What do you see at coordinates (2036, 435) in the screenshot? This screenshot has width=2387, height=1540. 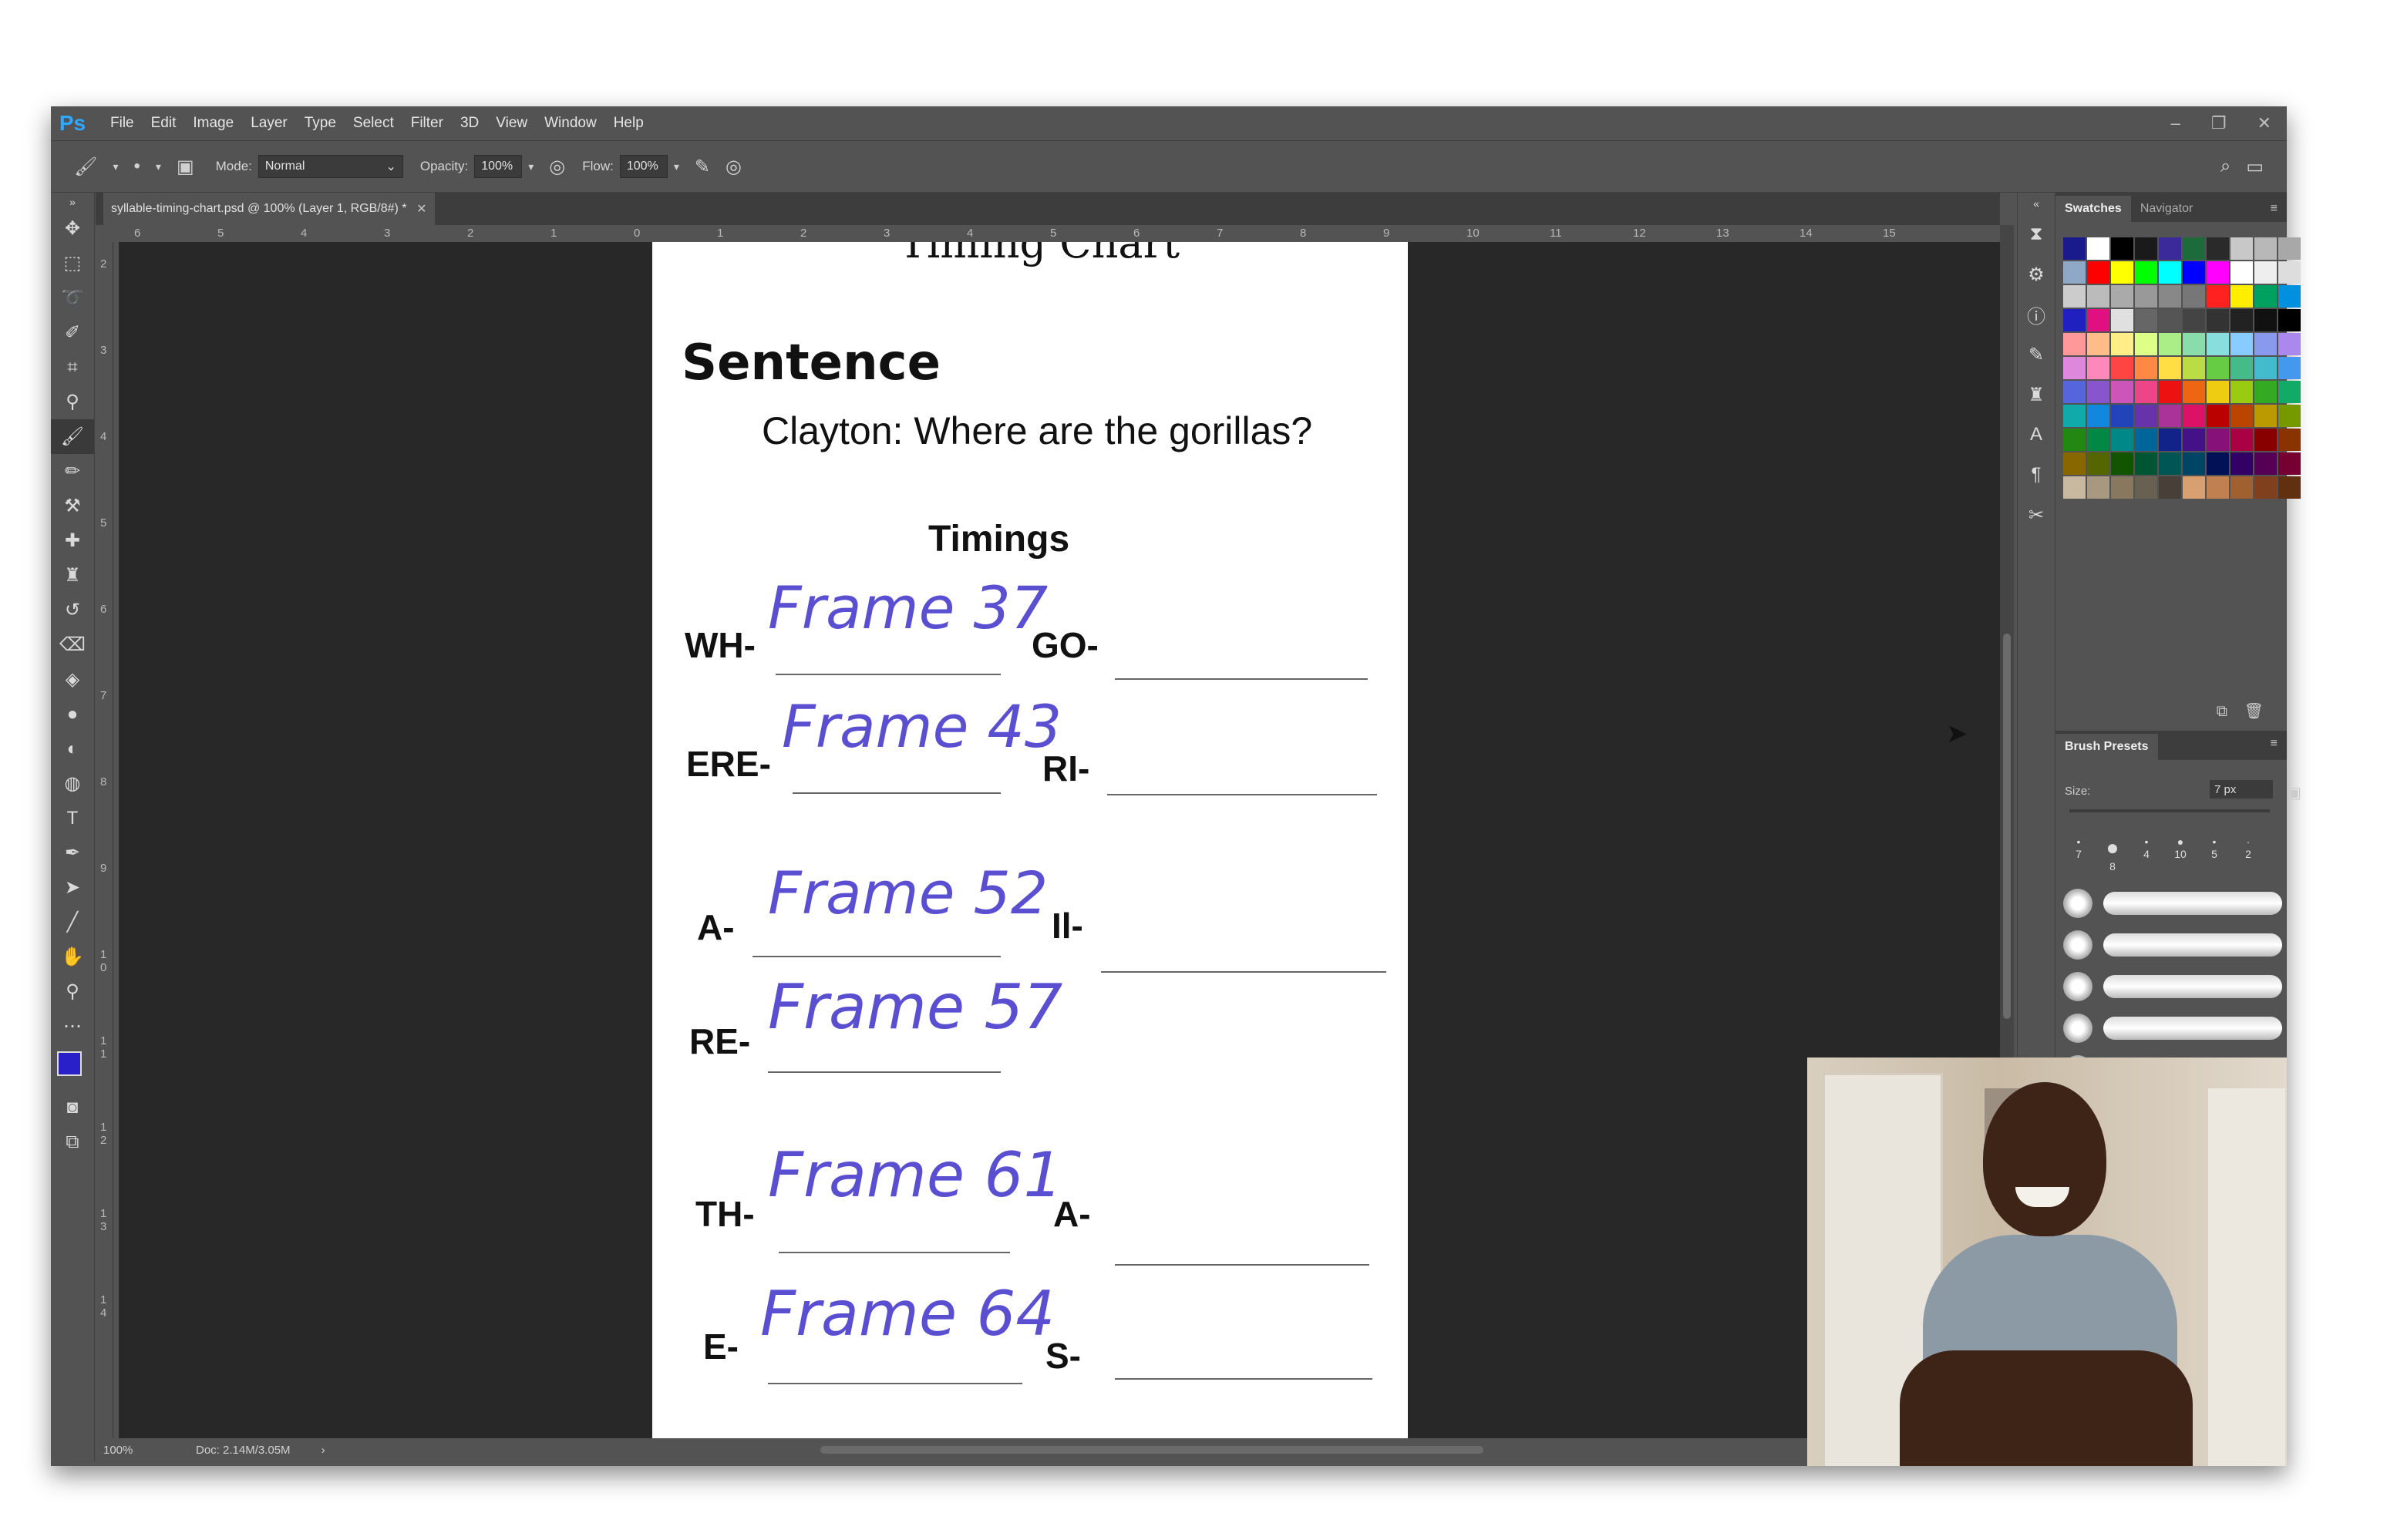 I see `character-panel-icon: A` at bounding box center [2036, 435].